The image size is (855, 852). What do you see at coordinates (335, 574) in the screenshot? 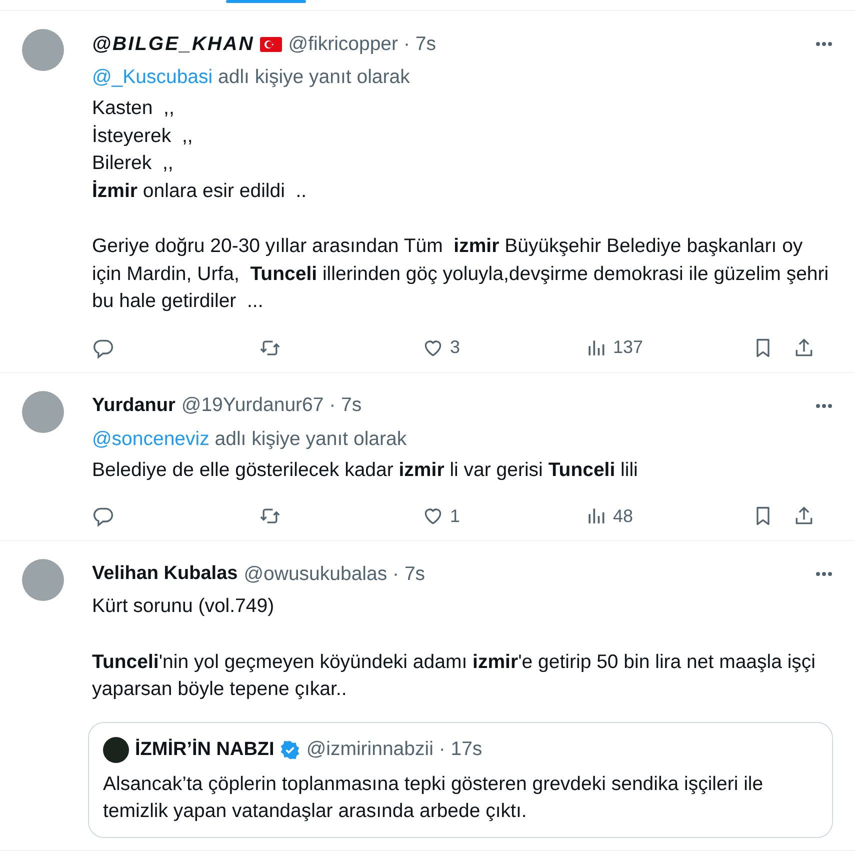
I see `handle-and-time: @owusukubalas · 7s` at bounding box center [335, 574].